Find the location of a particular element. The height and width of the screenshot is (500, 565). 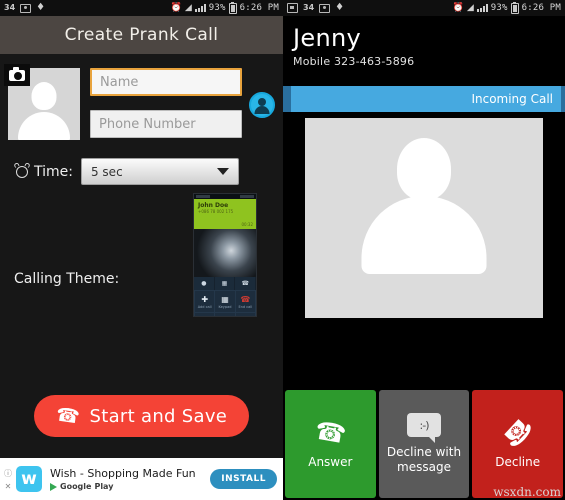

signal-icon is located at coordinates (200, 8).